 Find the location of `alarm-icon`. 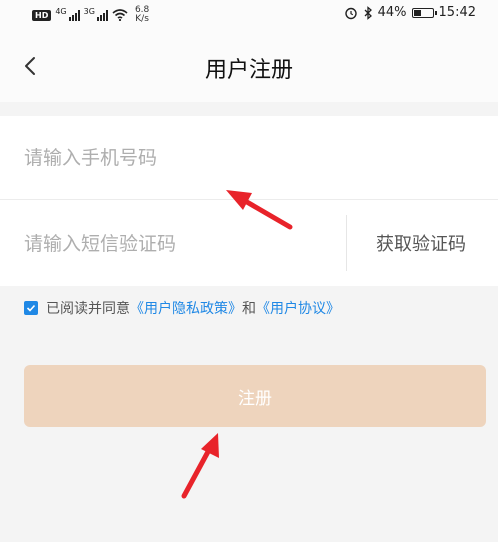

alarm-icon is located at coordinates (350, 13).